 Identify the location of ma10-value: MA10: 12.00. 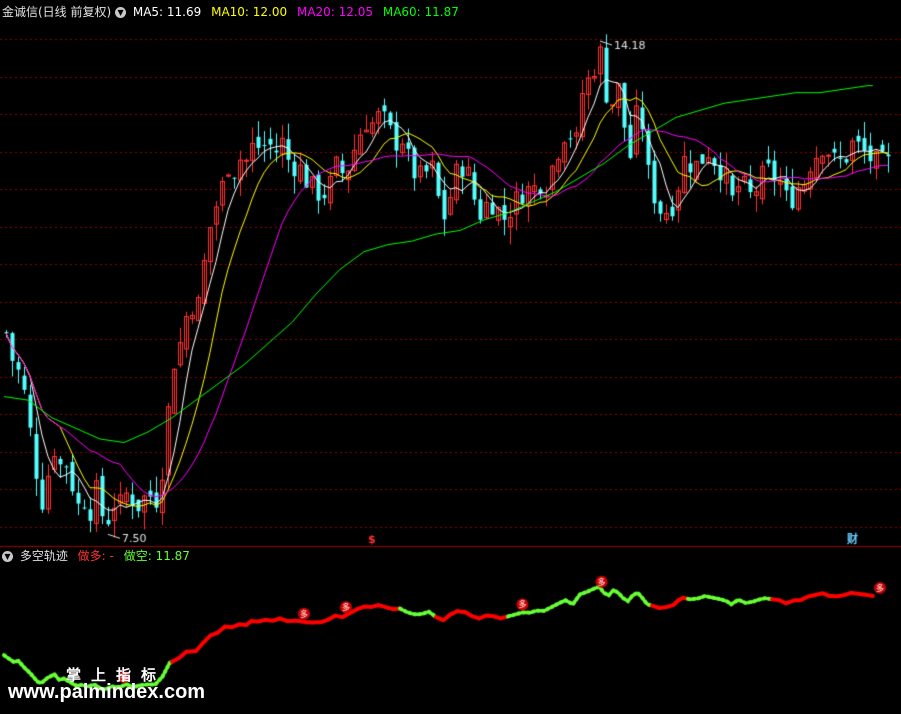
(249, 12).